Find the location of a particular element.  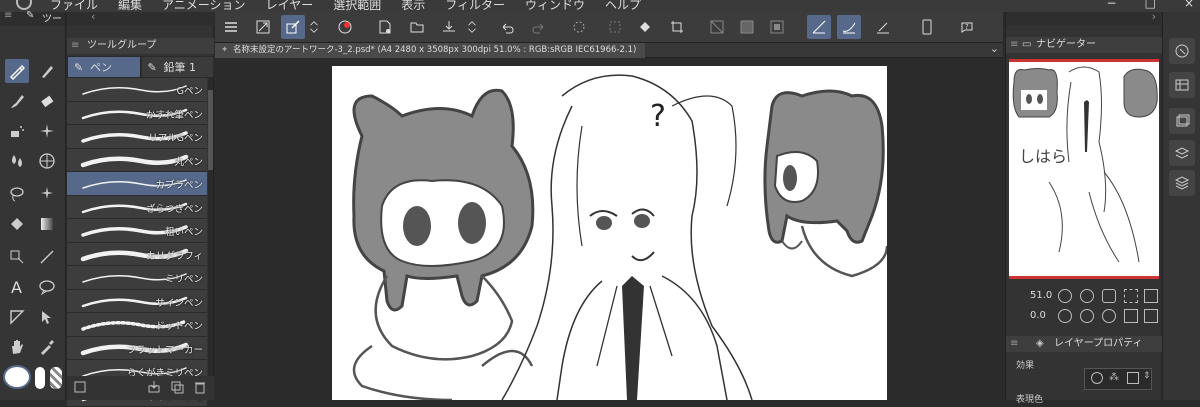

layer-panel-icon is located at coordinates (1182, 183).